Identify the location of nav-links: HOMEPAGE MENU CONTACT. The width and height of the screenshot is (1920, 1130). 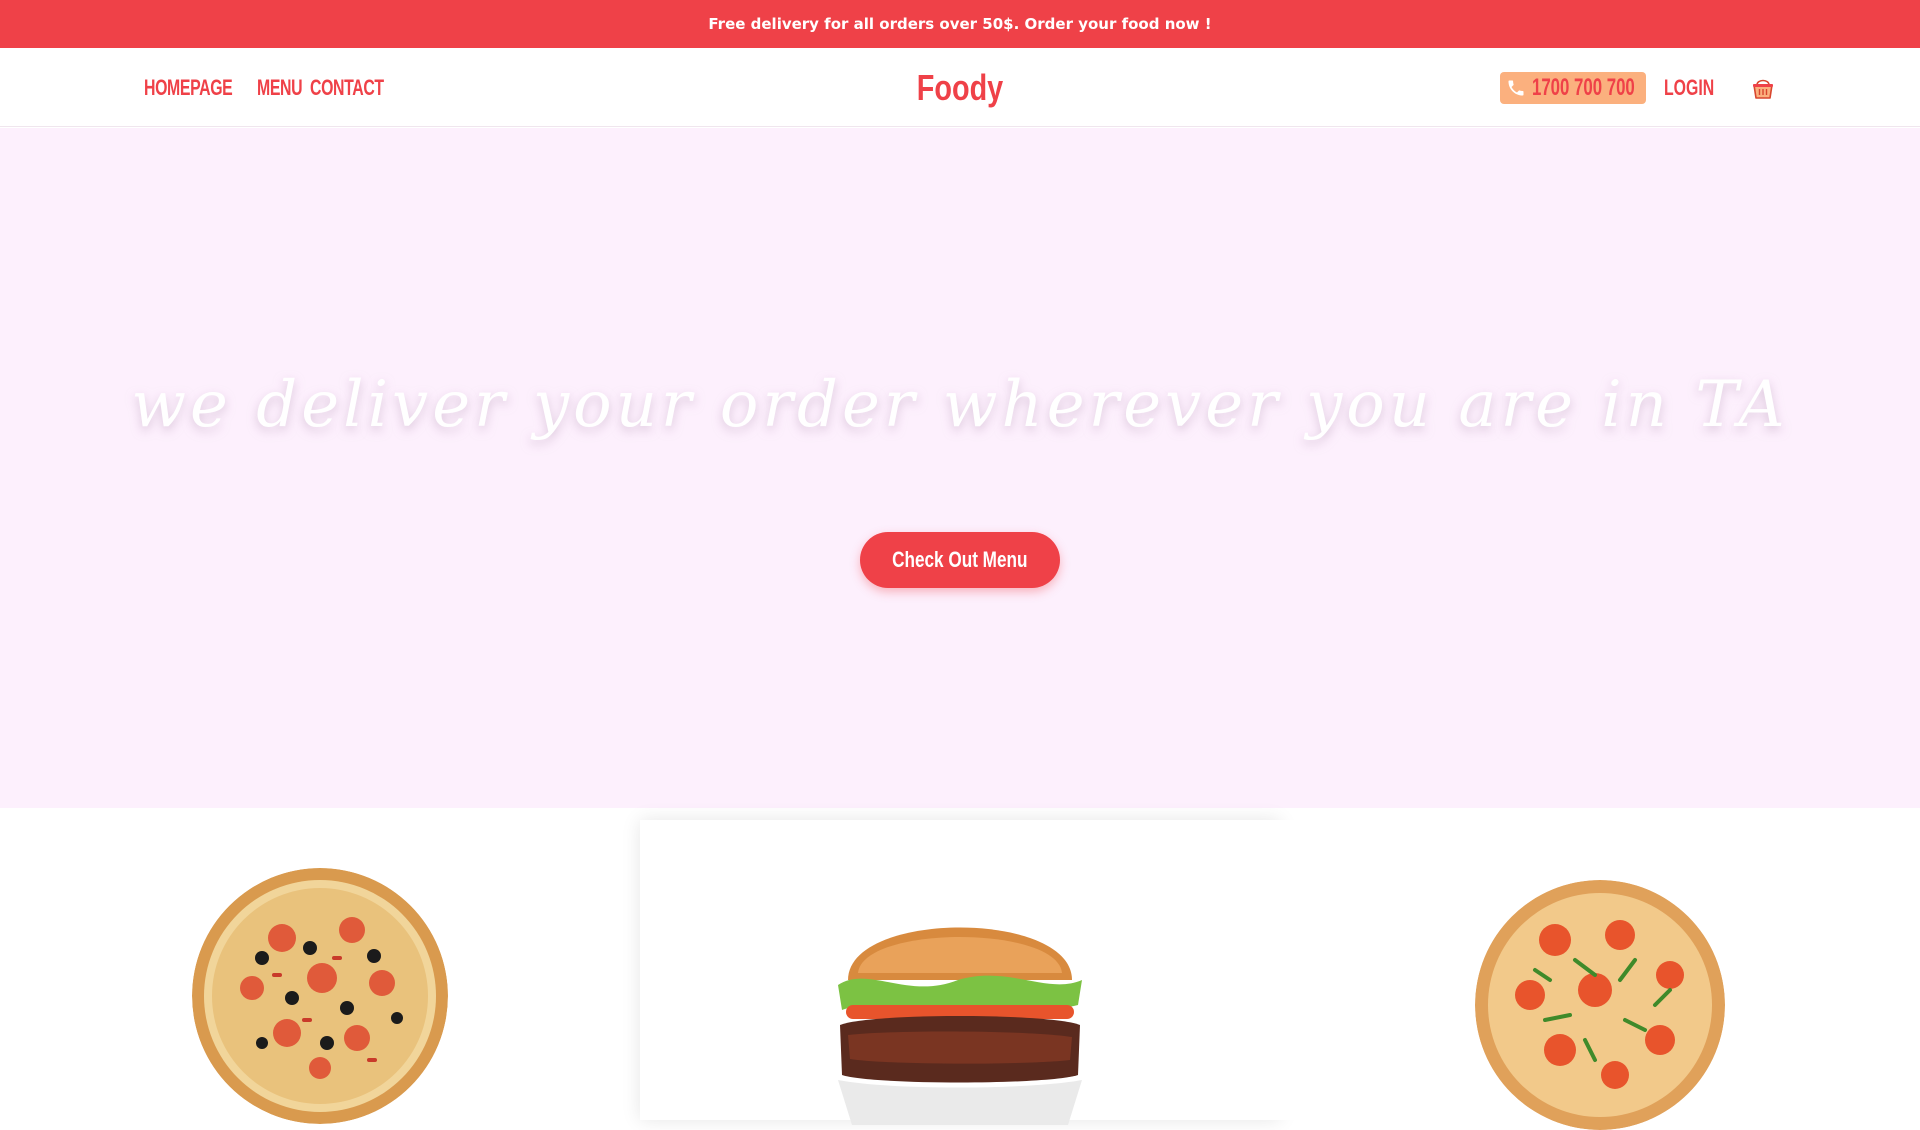
(278, 87).